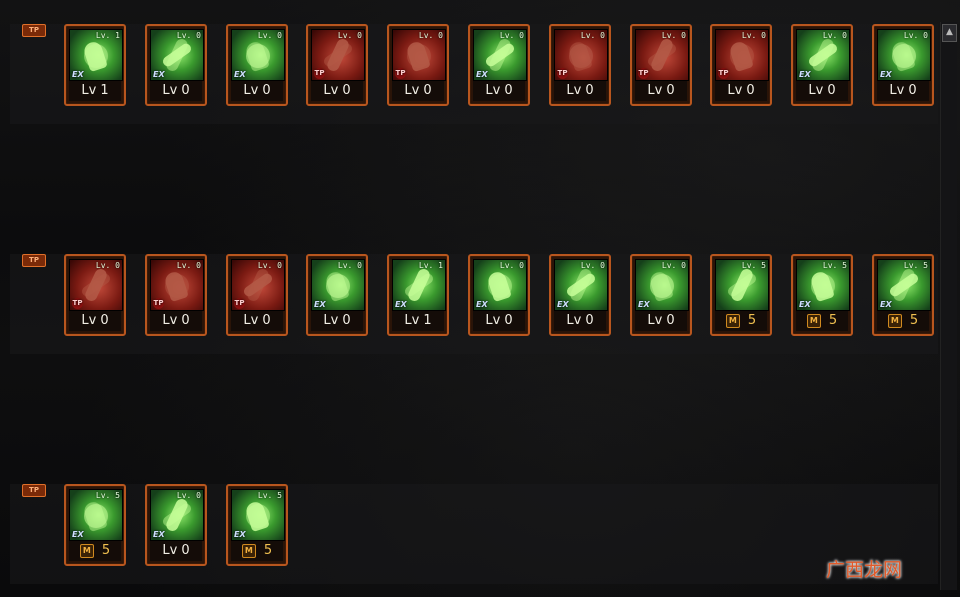 The width and height of the screenshot is (960, 597). Describe the element at coordinates (418, 321) in the screenshot. I see `skill-level-caption: Lv 1` at that location.